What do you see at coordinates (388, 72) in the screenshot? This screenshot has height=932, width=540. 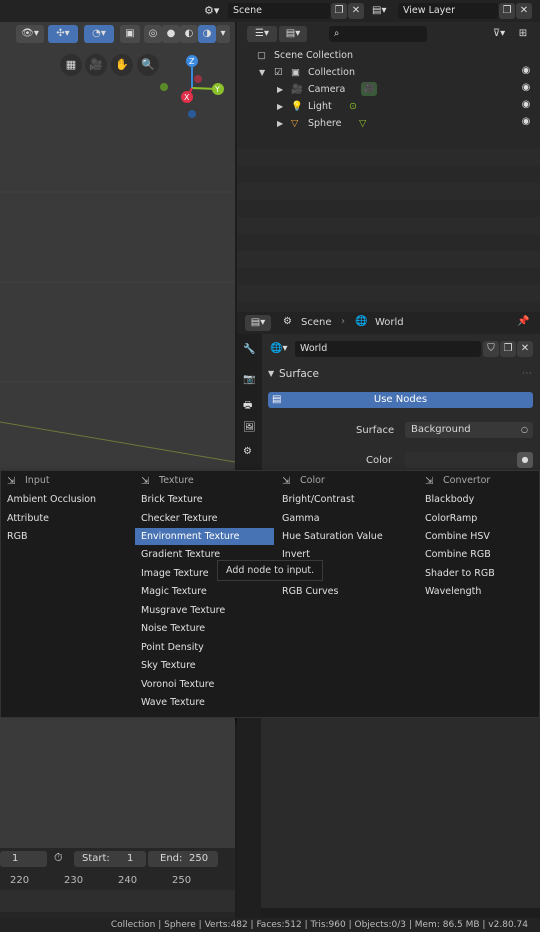 I see `outliner-row-collection: ▼ ☑ ▣ Collection ◉` at bounding box center [388, 72].